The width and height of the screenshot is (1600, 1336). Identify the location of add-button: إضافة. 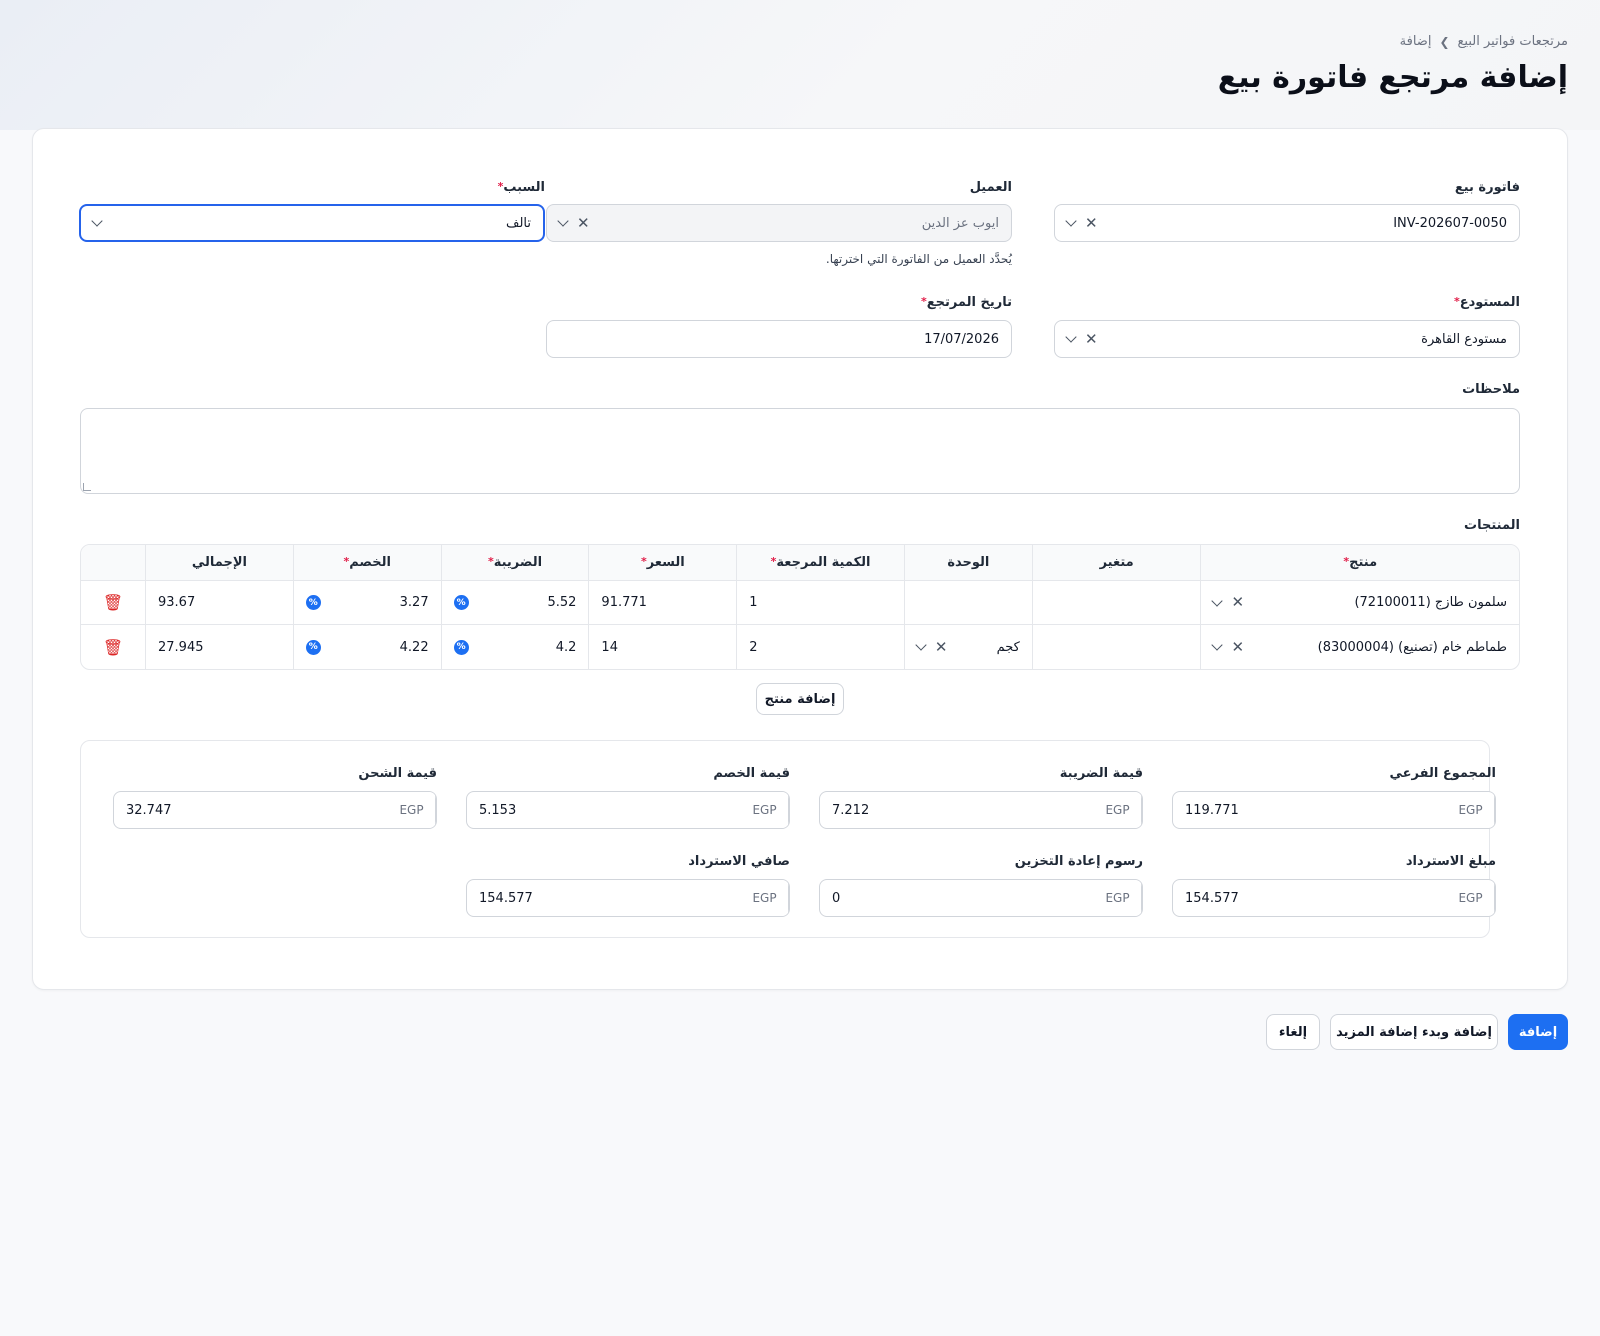
(1538, 1032).